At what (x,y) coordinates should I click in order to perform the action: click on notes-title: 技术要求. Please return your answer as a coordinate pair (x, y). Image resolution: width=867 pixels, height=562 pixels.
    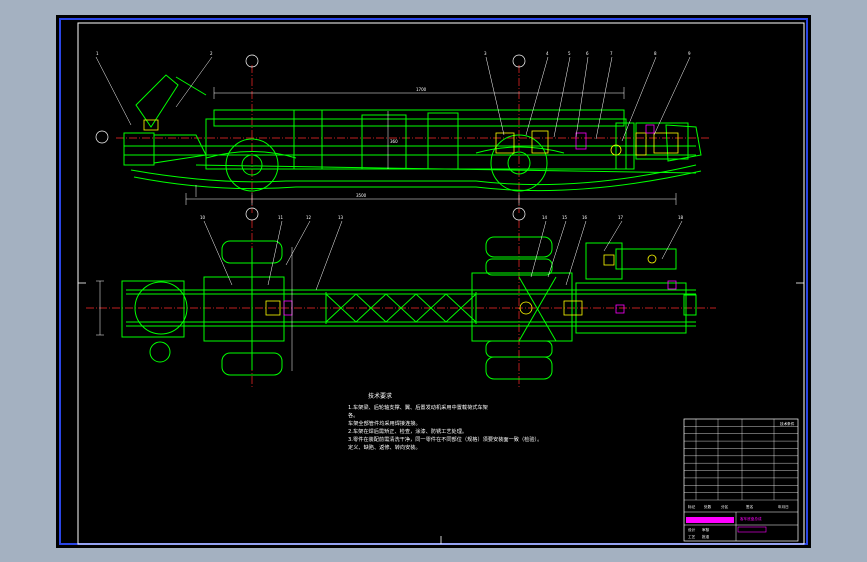
    Looking at the image, I should click on (380, 396).